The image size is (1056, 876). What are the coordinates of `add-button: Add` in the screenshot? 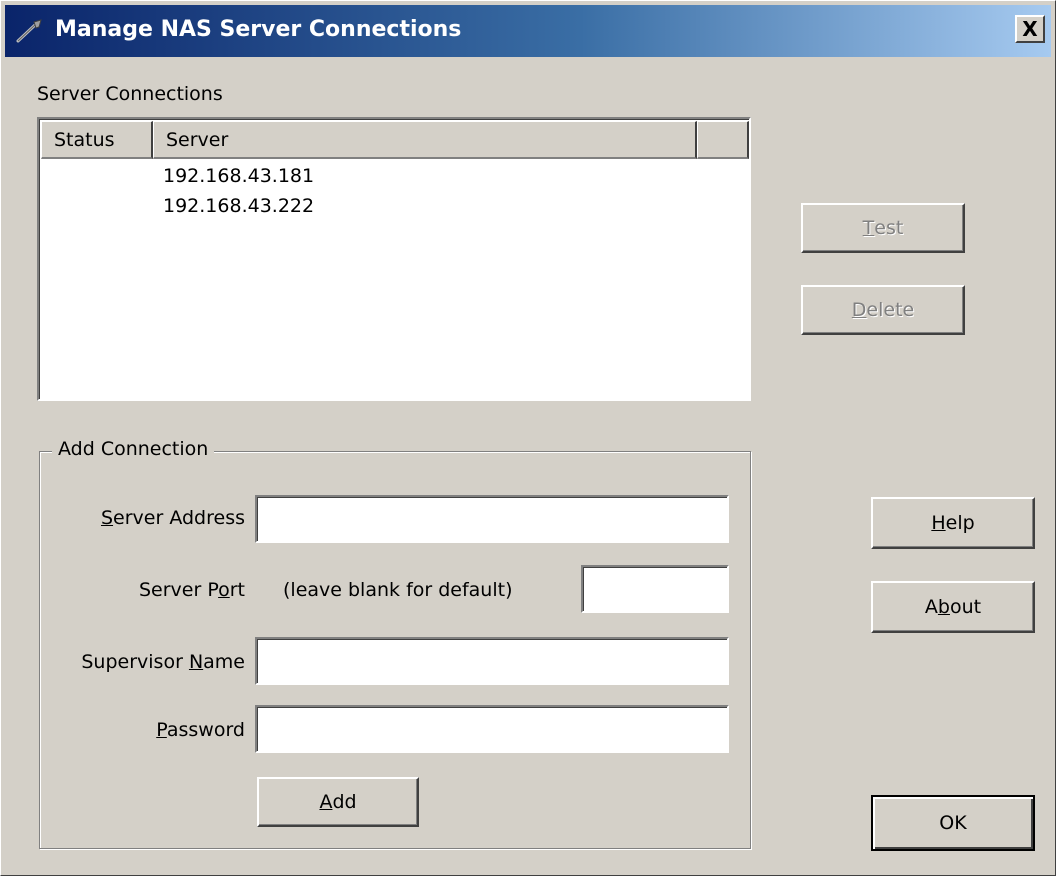 It's located at (338, 802).